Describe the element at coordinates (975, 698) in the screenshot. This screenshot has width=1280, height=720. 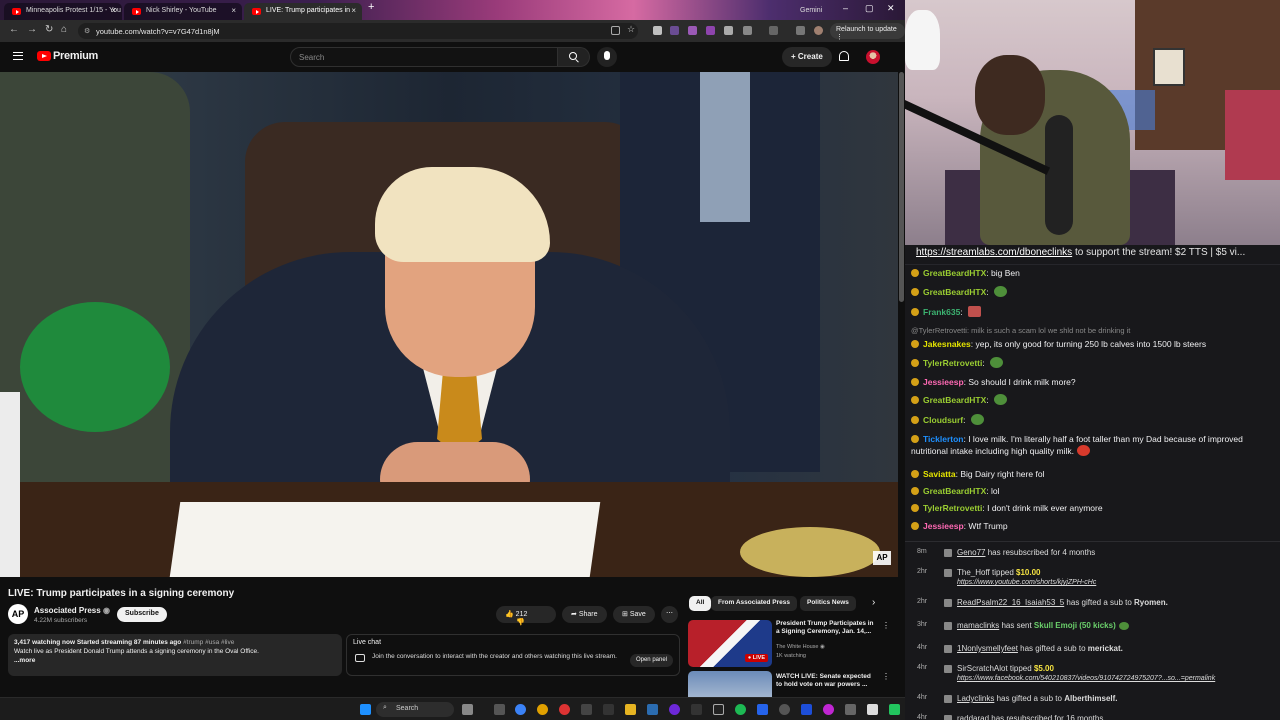
I see `event-username: Ladyclinks` at that location.